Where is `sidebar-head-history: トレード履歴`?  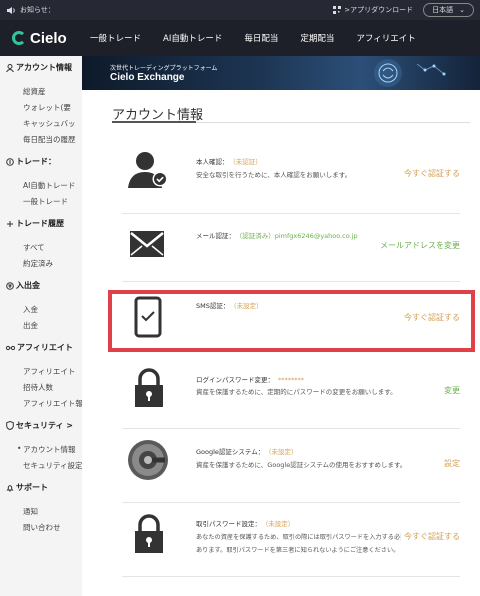 sidebar-head-history: トレード履歴 is located at coordinates (32, 223).